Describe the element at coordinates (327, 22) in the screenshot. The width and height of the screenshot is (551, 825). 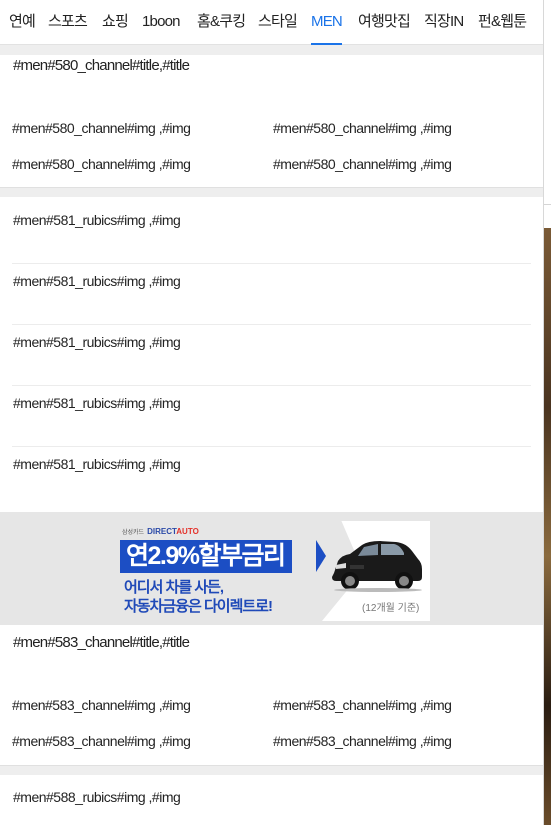
I see `tab-men: MEN` at that location.